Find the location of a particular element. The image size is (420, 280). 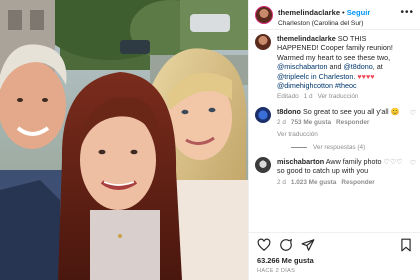

follow-button: Seguir is located at coordinates (359, 12).